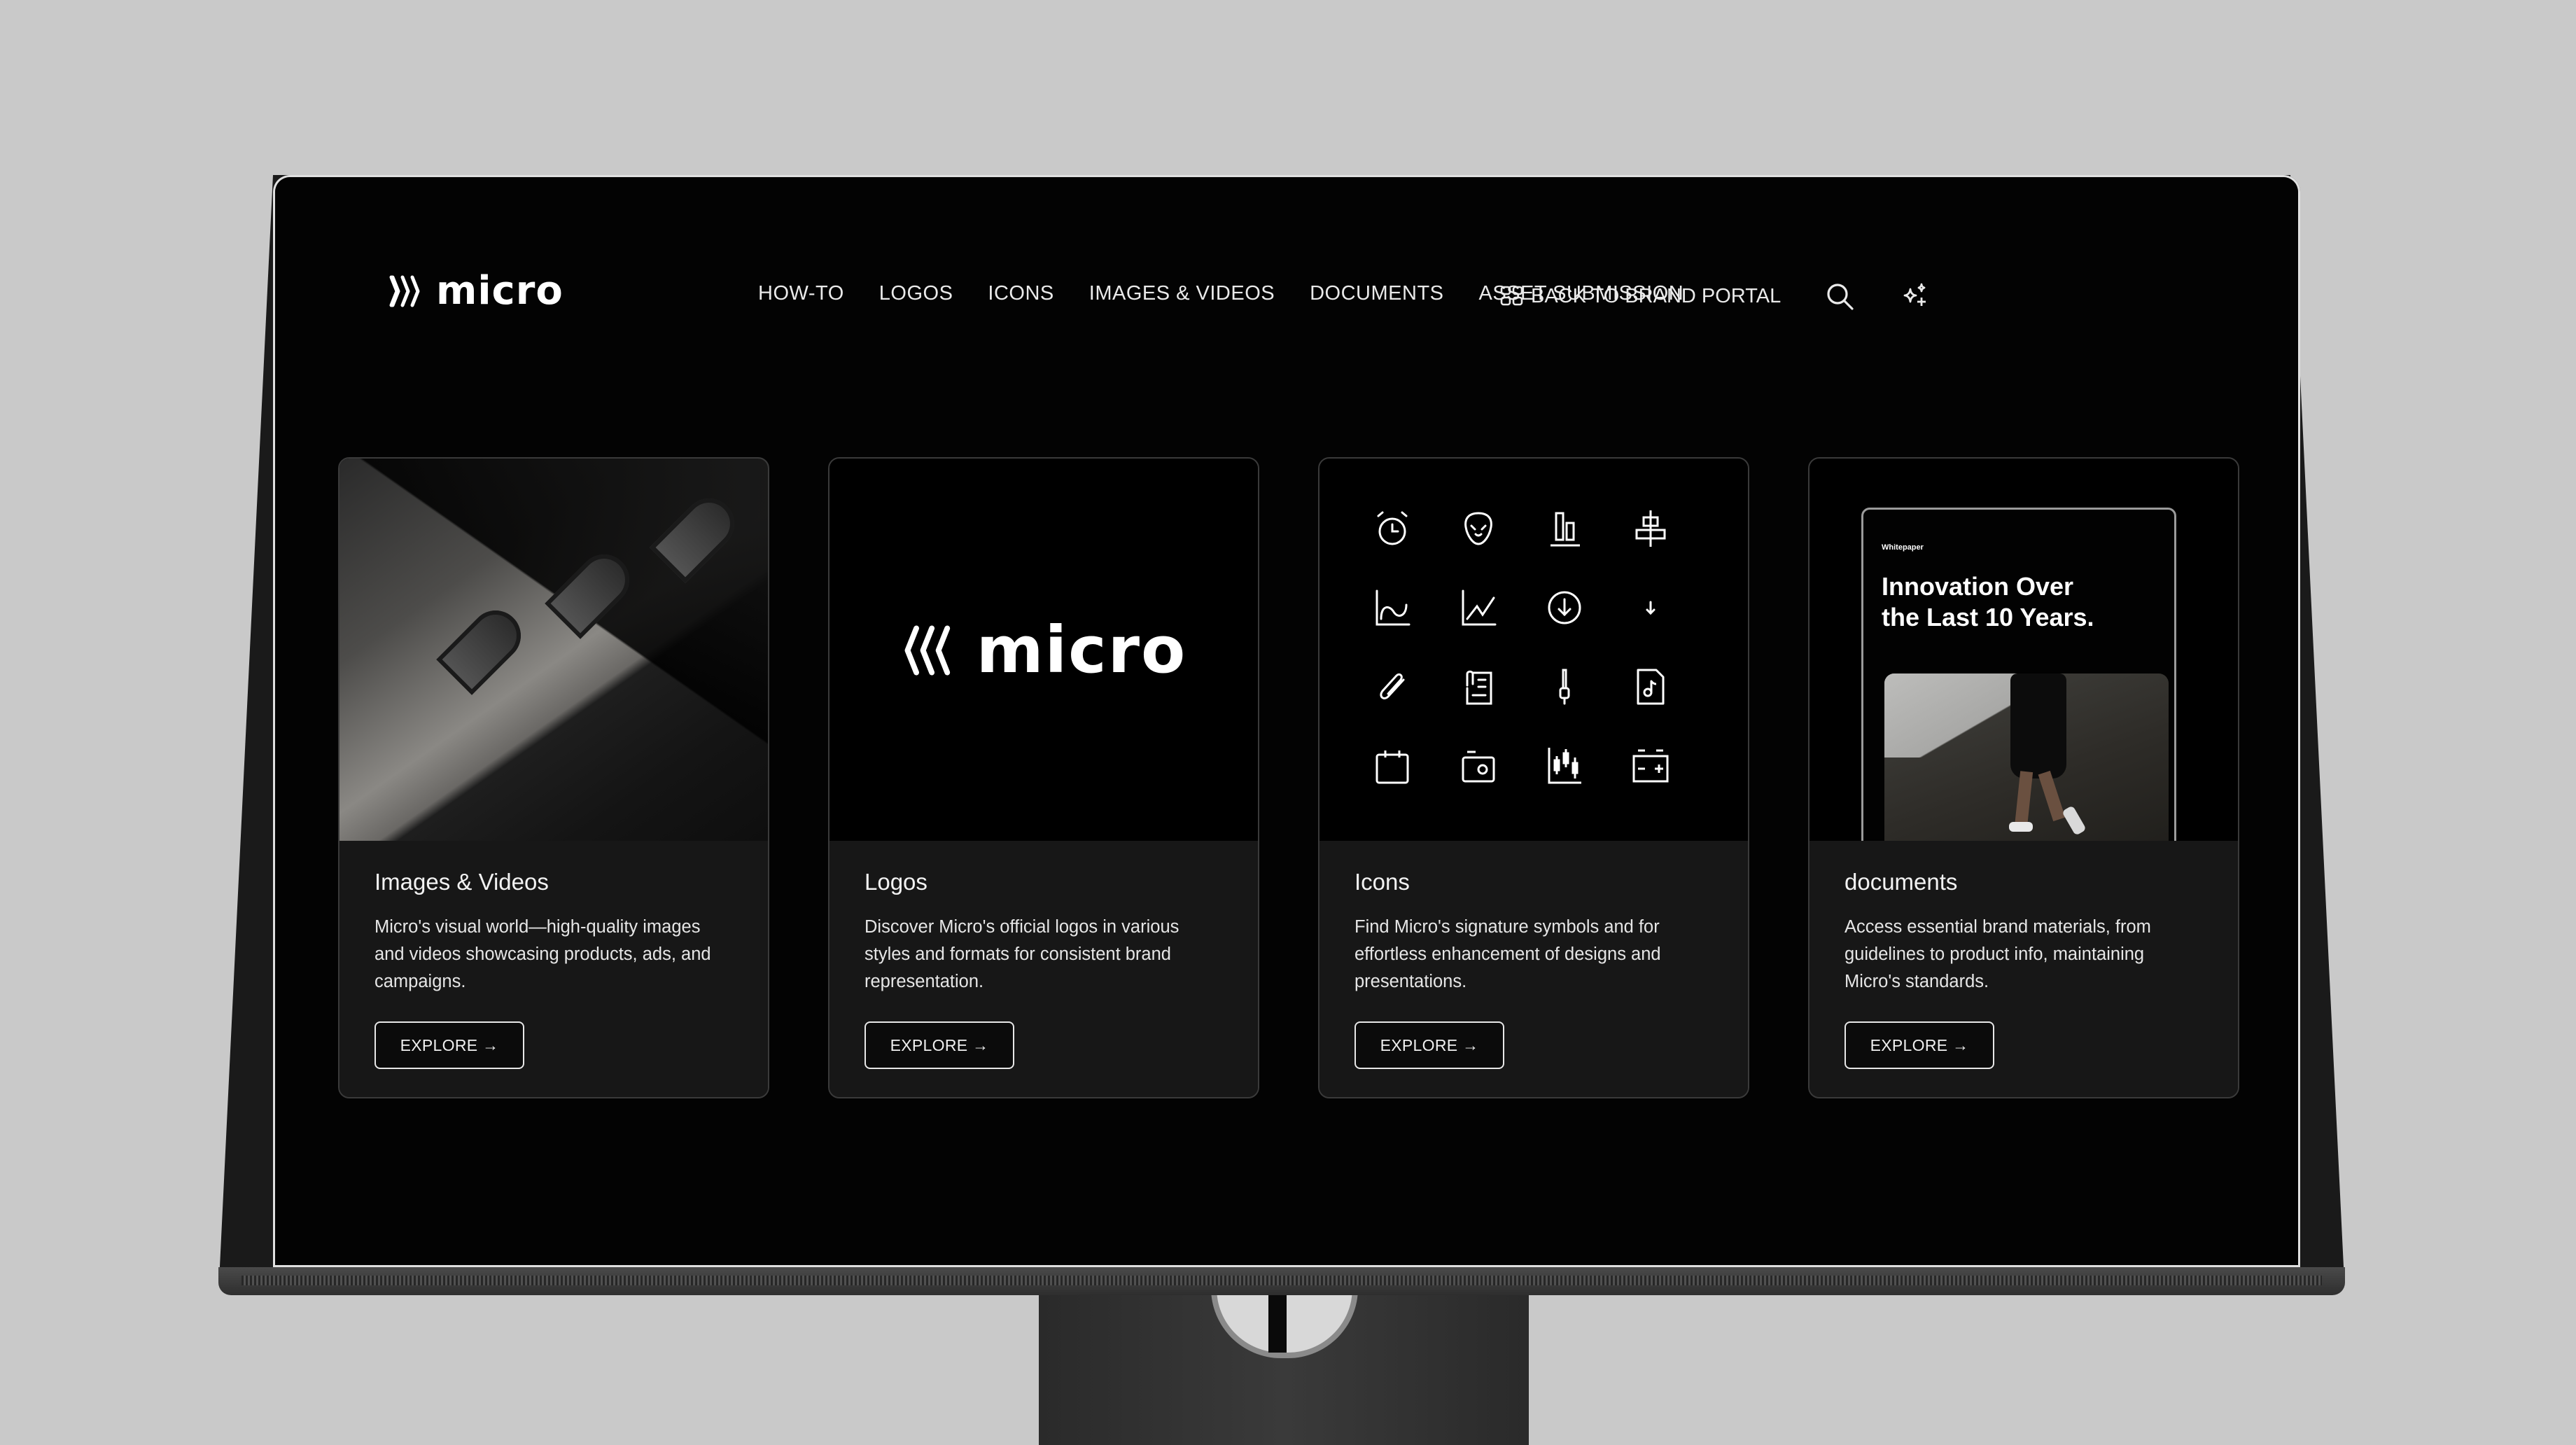 Image resolution: width=2576 pixels, height=1445 pixels. What do you see at coordinates (1564, 687) in the screenshot?
I see `audio-jack-icon` at bounding box center [1564, 687].